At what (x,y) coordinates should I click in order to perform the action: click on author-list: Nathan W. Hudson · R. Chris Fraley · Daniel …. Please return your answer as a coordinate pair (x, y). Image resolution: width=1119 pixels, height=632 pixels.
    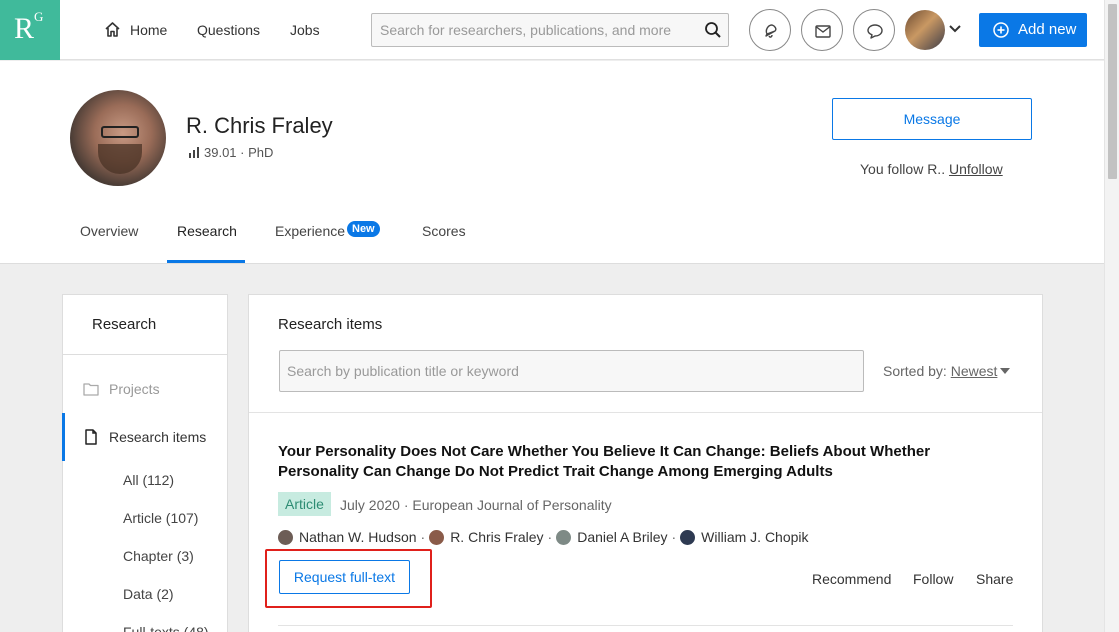
    Looking at the image, I should click on (543, 537).